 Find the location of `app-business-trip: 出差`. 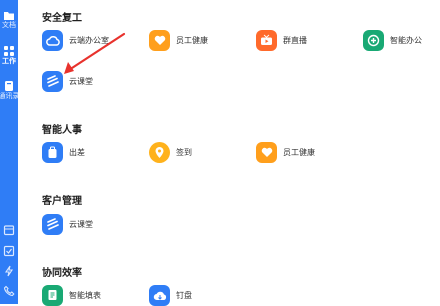

app-business-trip: 出差 is located at coordinates (63, 152).